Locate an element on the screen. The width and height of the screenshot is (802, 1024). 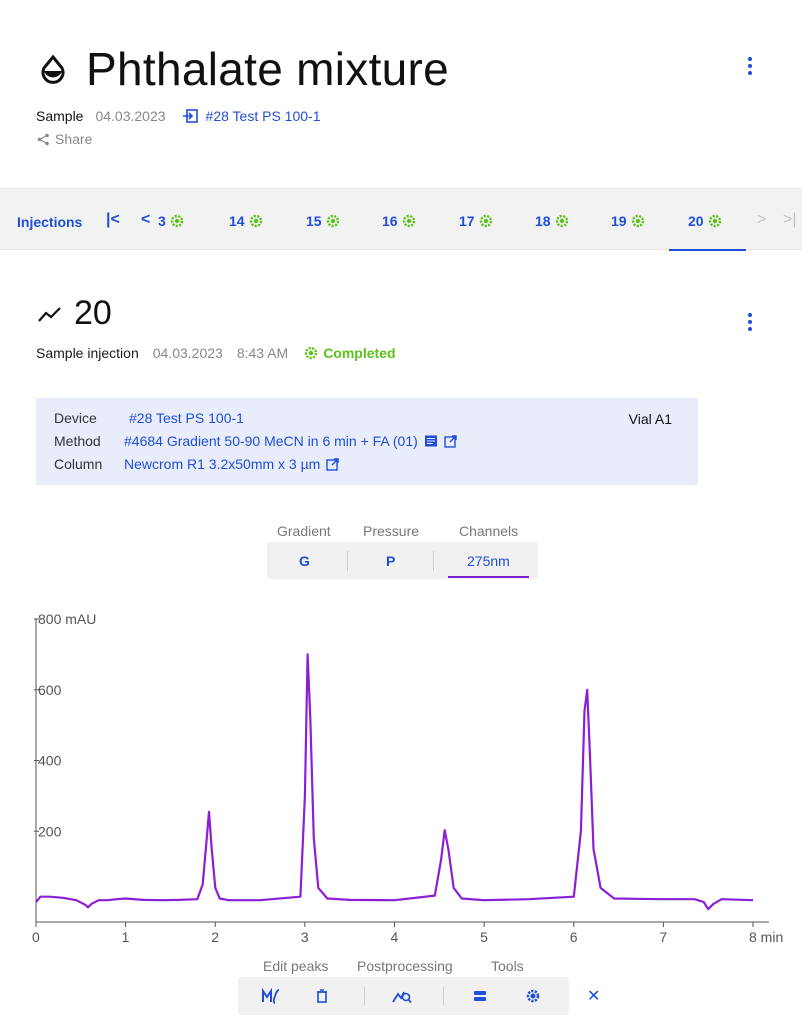
column-row: Column Newcrom R1 3.2x50mm x 3 µm is located at coordinates (197, 464).